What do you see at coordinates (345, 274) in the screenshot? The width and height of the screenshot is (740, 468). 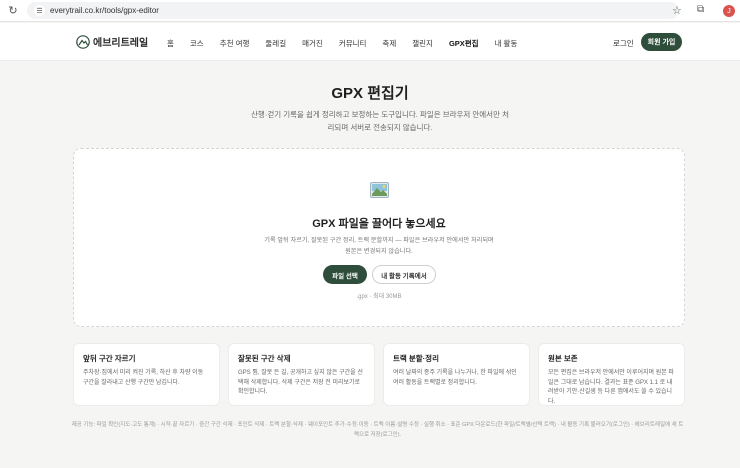 I see `select-file-button: 파일 선택` at bounding box center [345, 274].